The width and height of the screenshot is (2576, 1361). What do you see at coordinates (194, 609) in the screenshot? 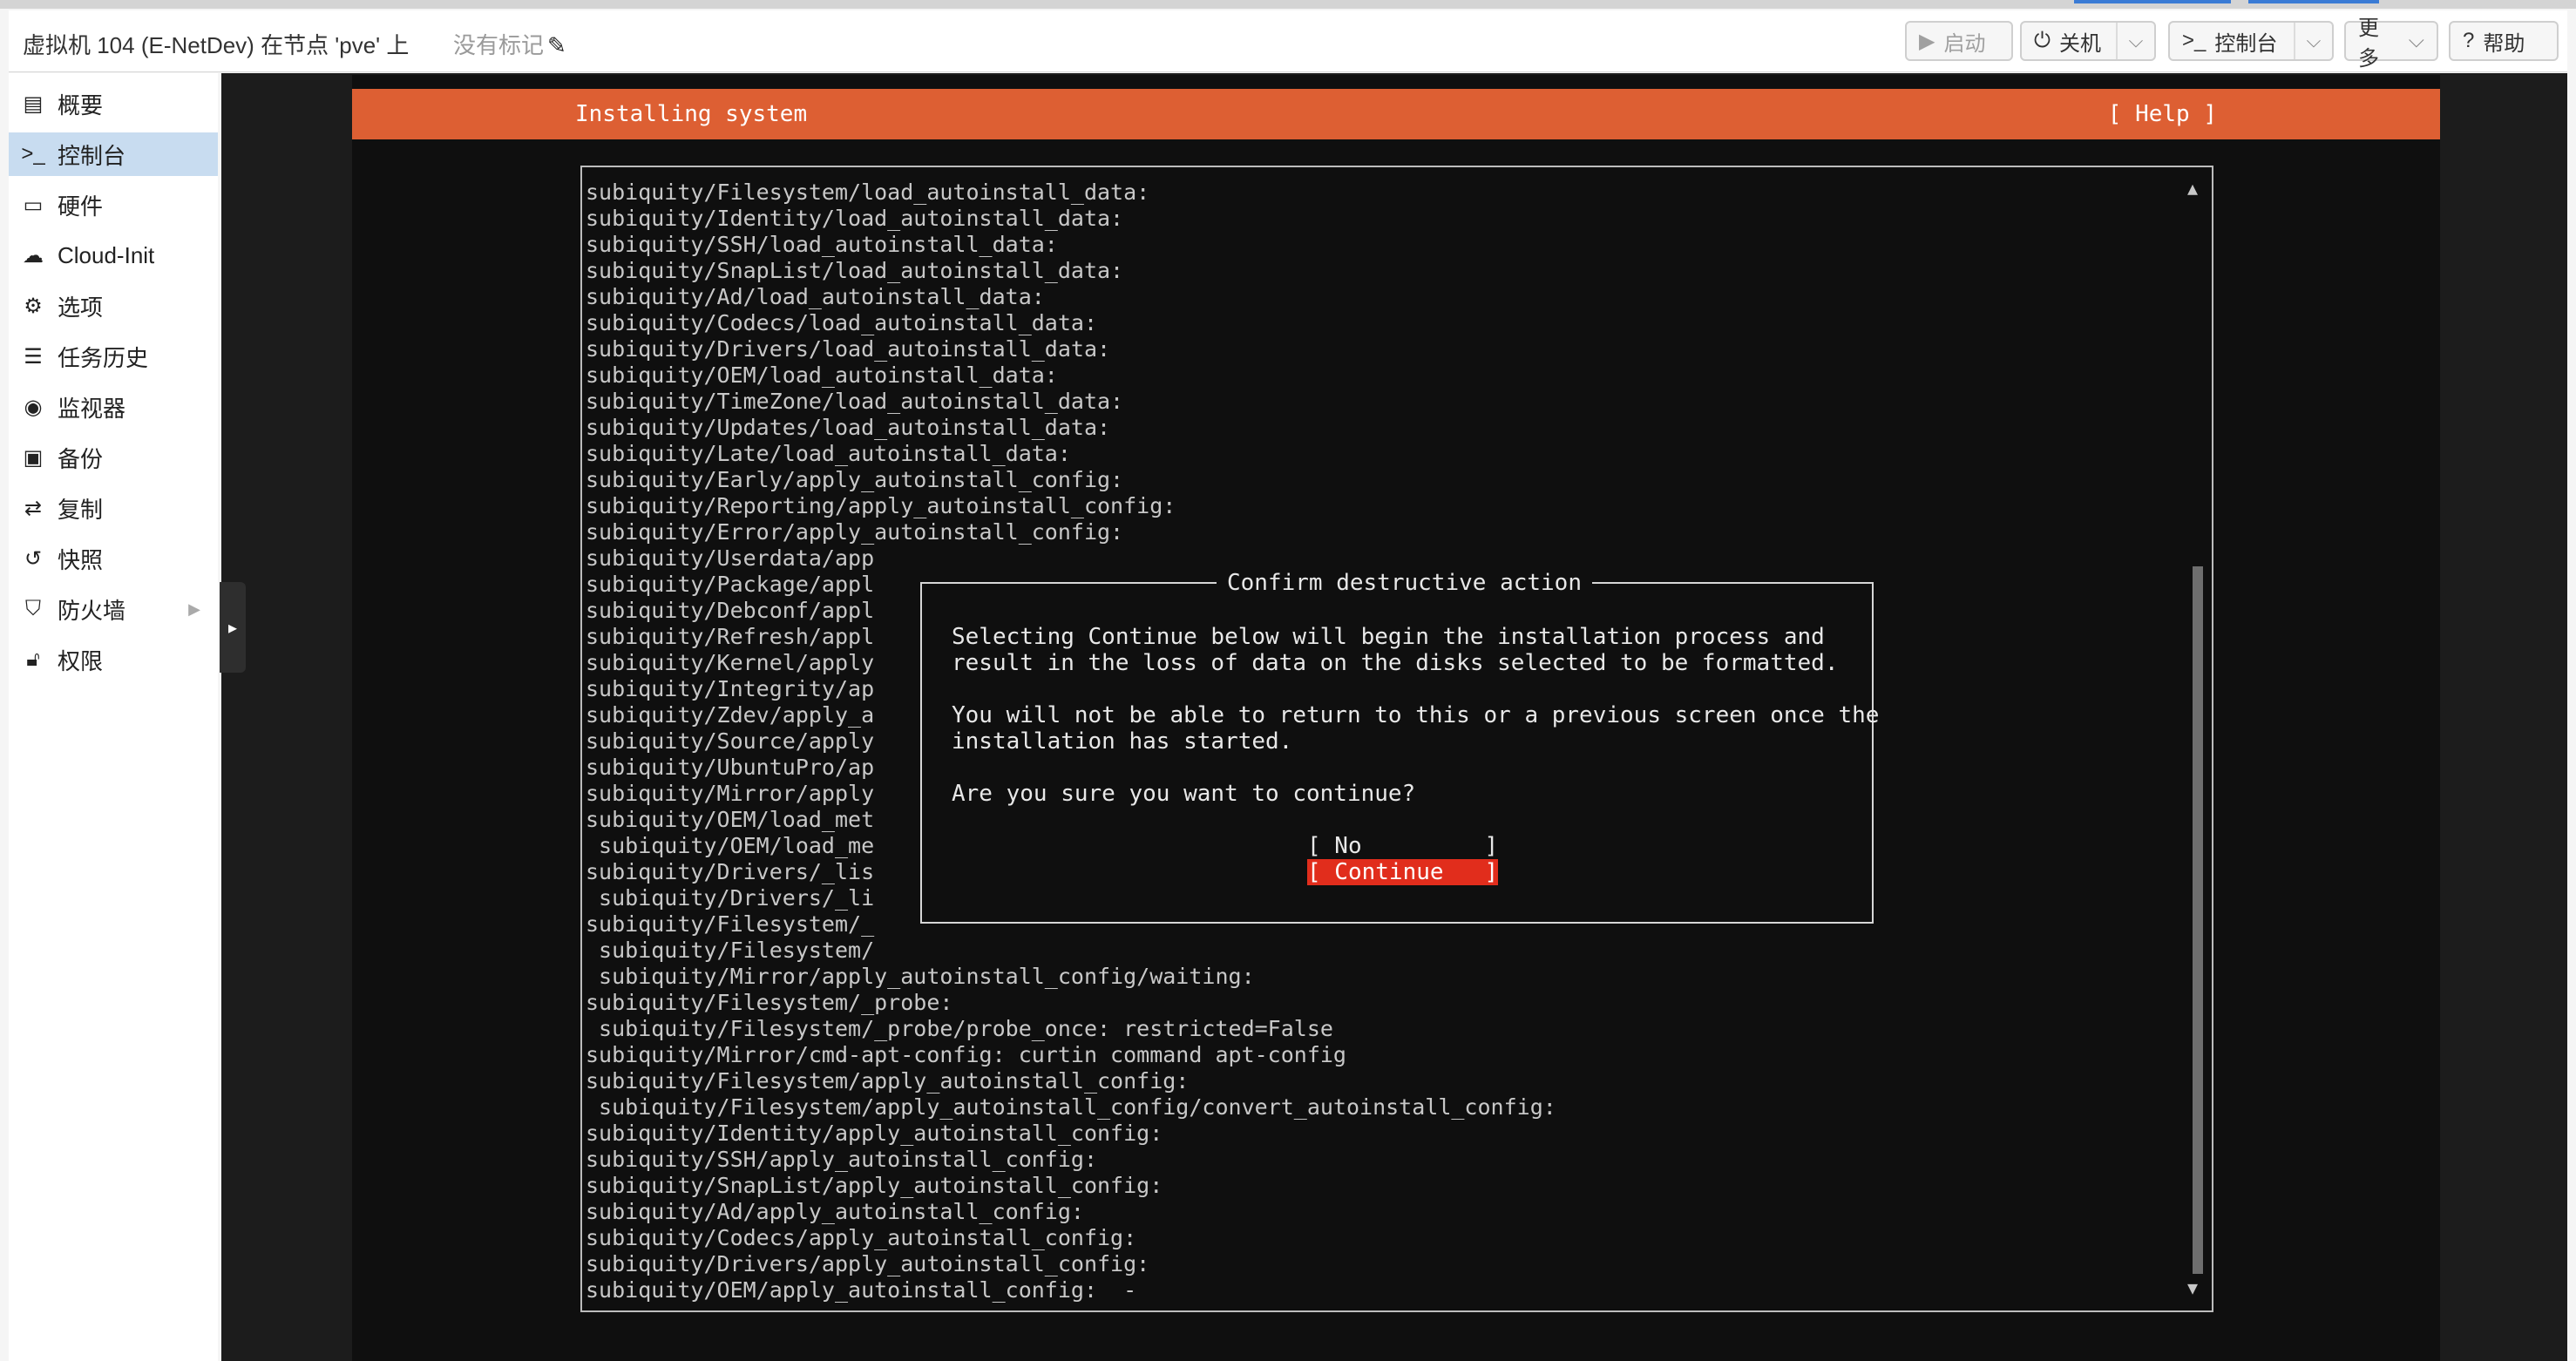
I see `chevron-right-icon: ▶` at bounding box center [194, 609].